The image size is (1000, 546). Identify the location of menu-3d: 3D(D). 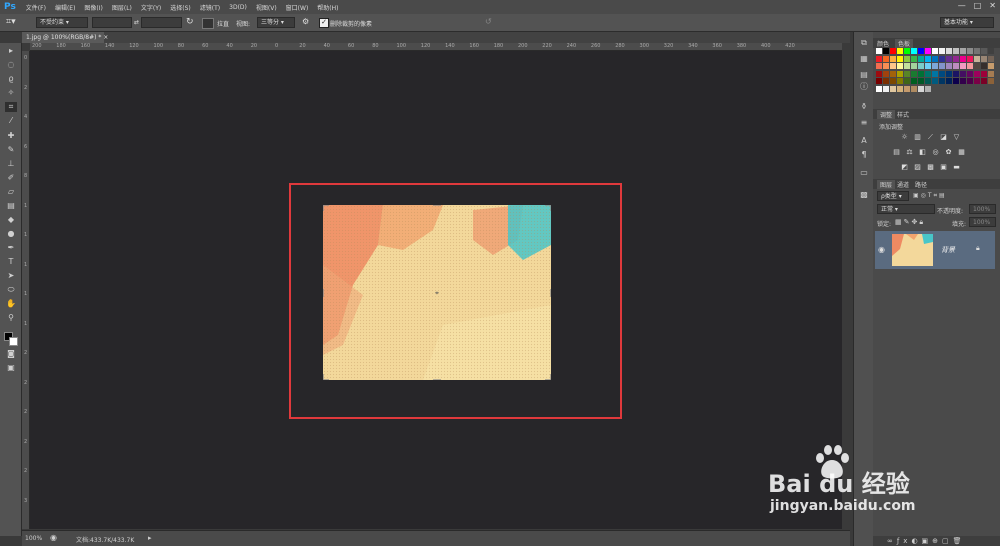
(238, 7).